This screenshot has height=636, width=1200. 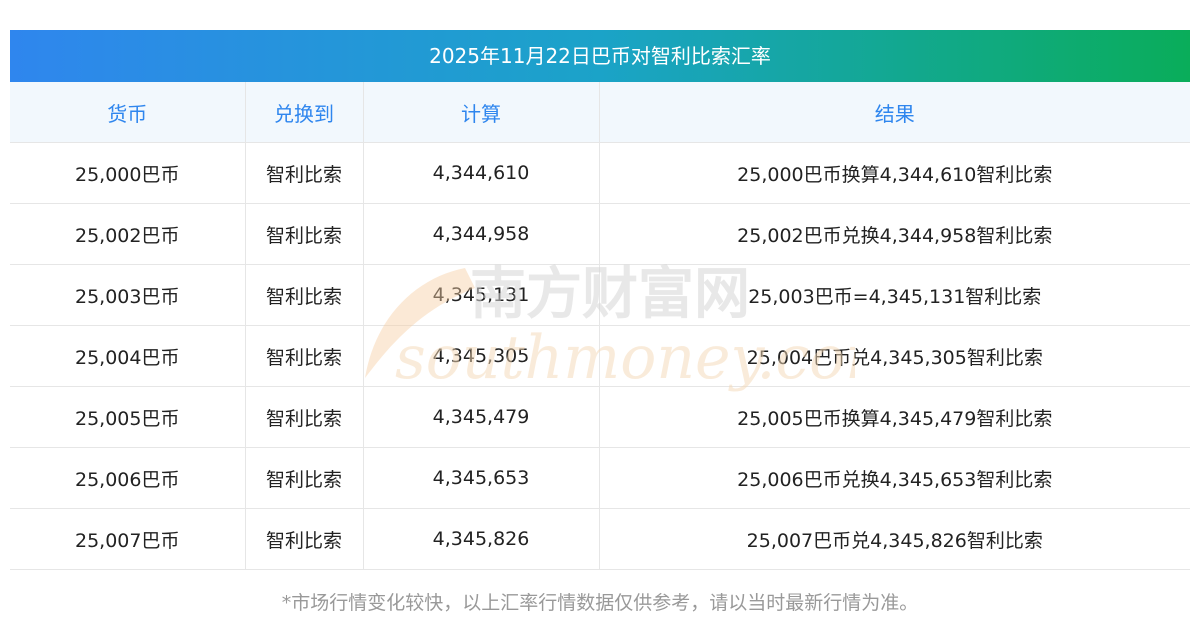 What do you see at coordinates (128, 356) in the screenshot?
I see `cell-currency: 25,004巴币` at bounding box center [128, 356].